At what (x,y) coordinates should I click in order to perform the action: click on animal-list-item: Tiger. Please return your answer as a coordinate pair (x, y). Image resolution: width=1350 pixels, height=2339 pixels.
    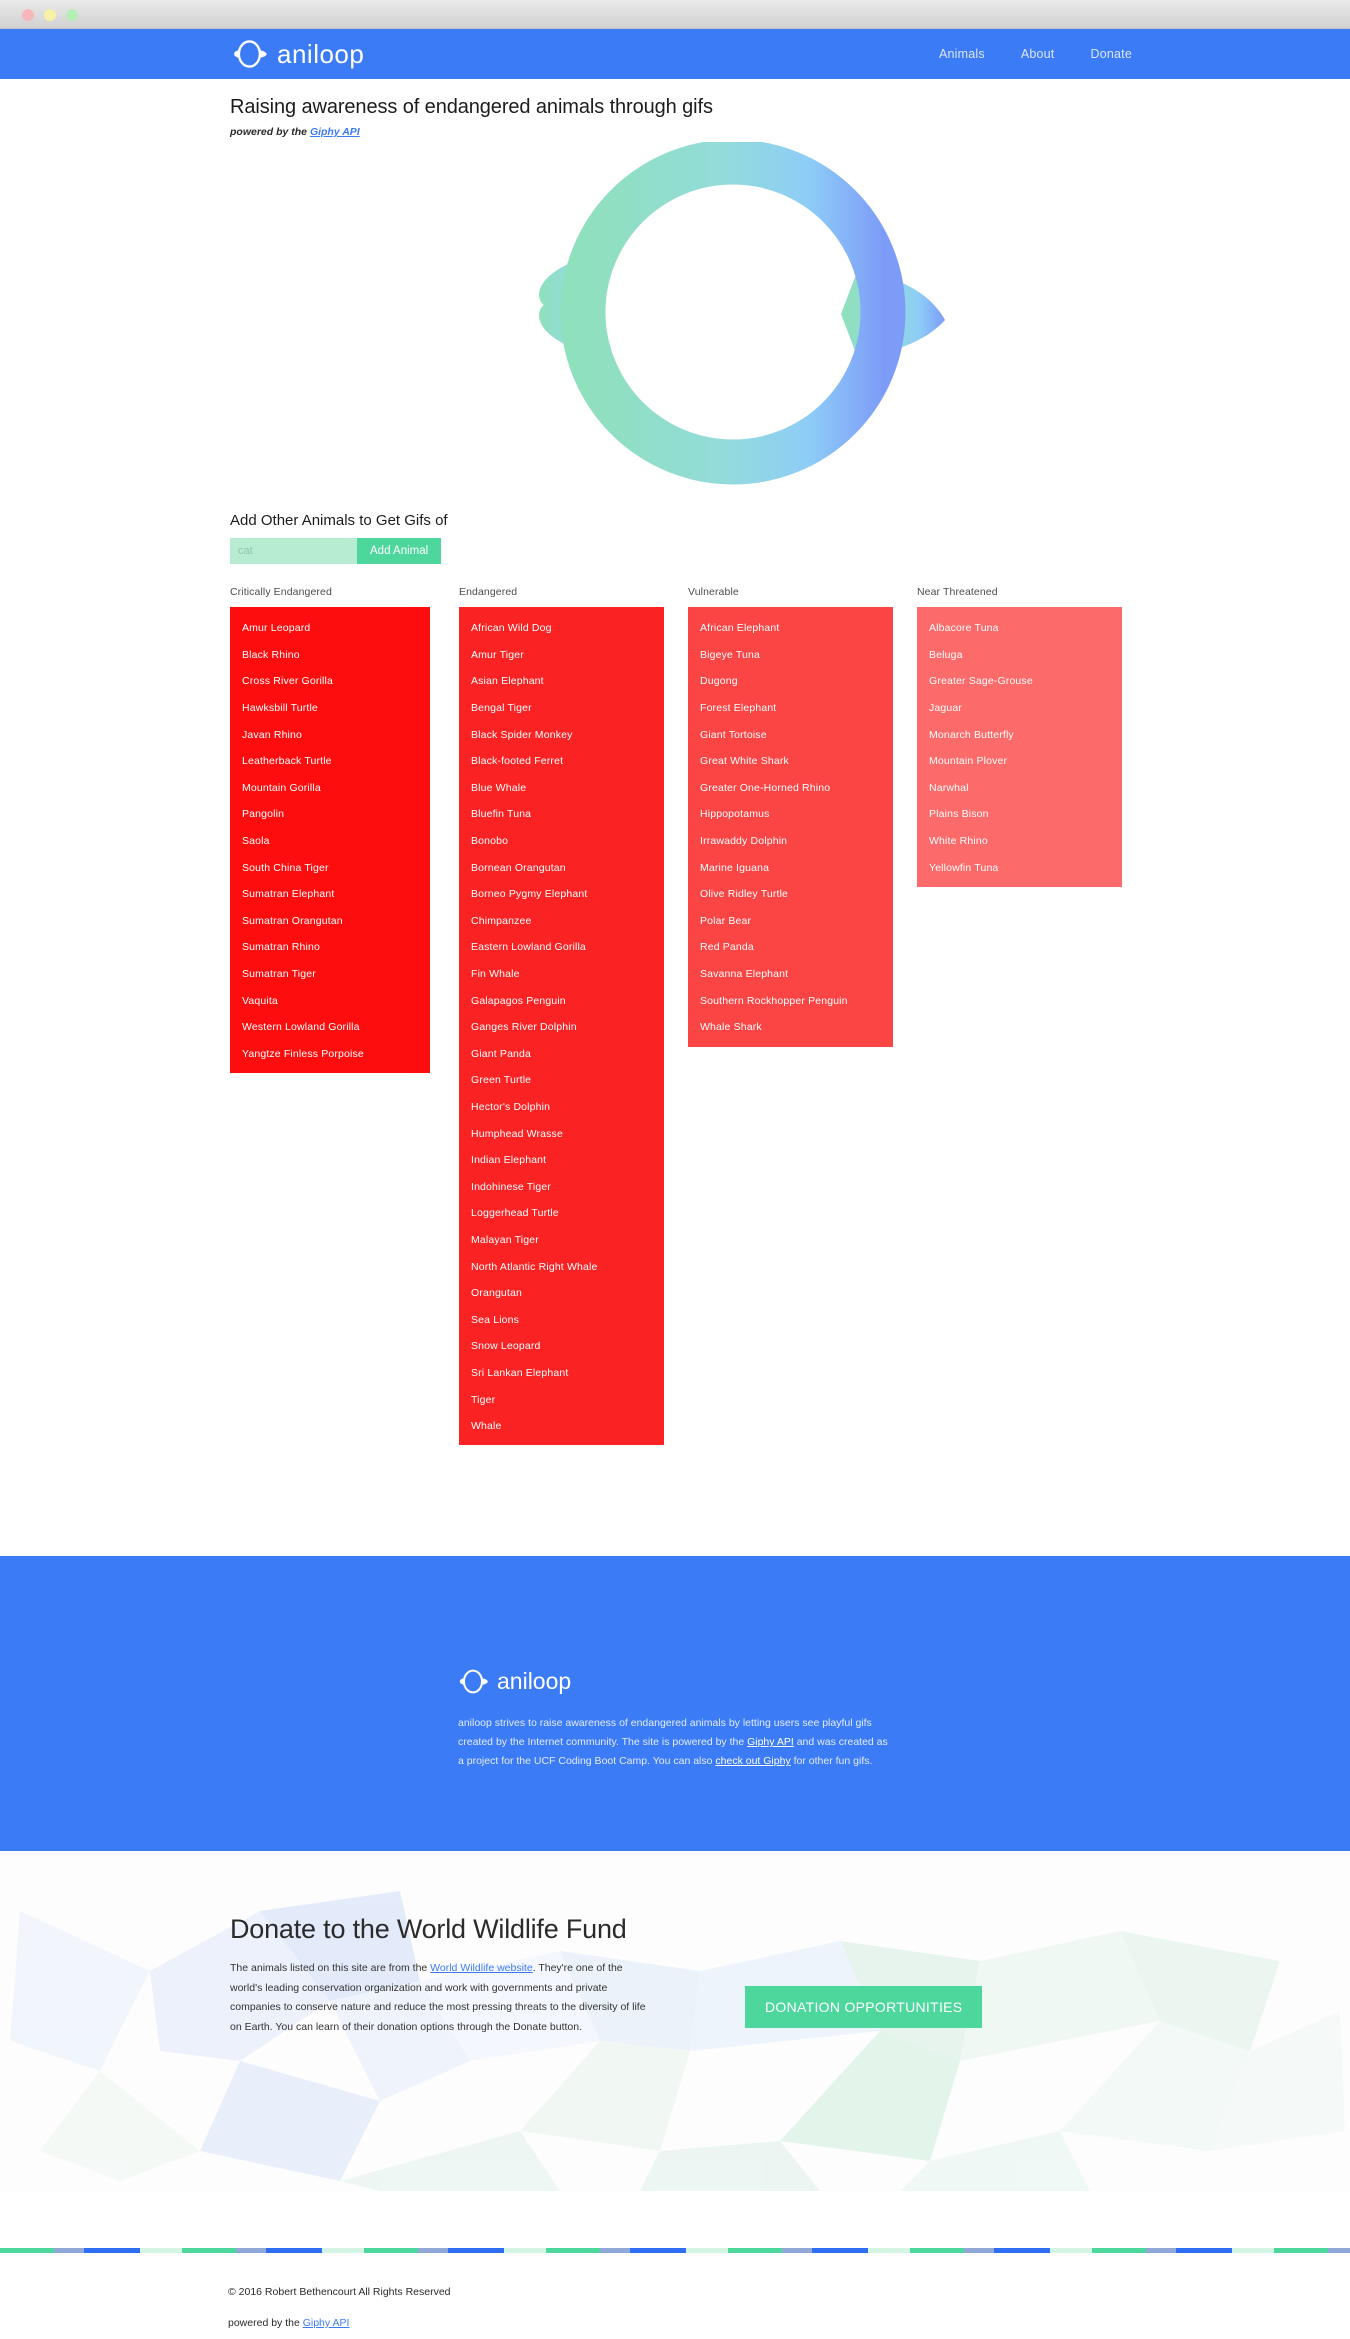
    Looking at the image, I should click on (561, 1399).